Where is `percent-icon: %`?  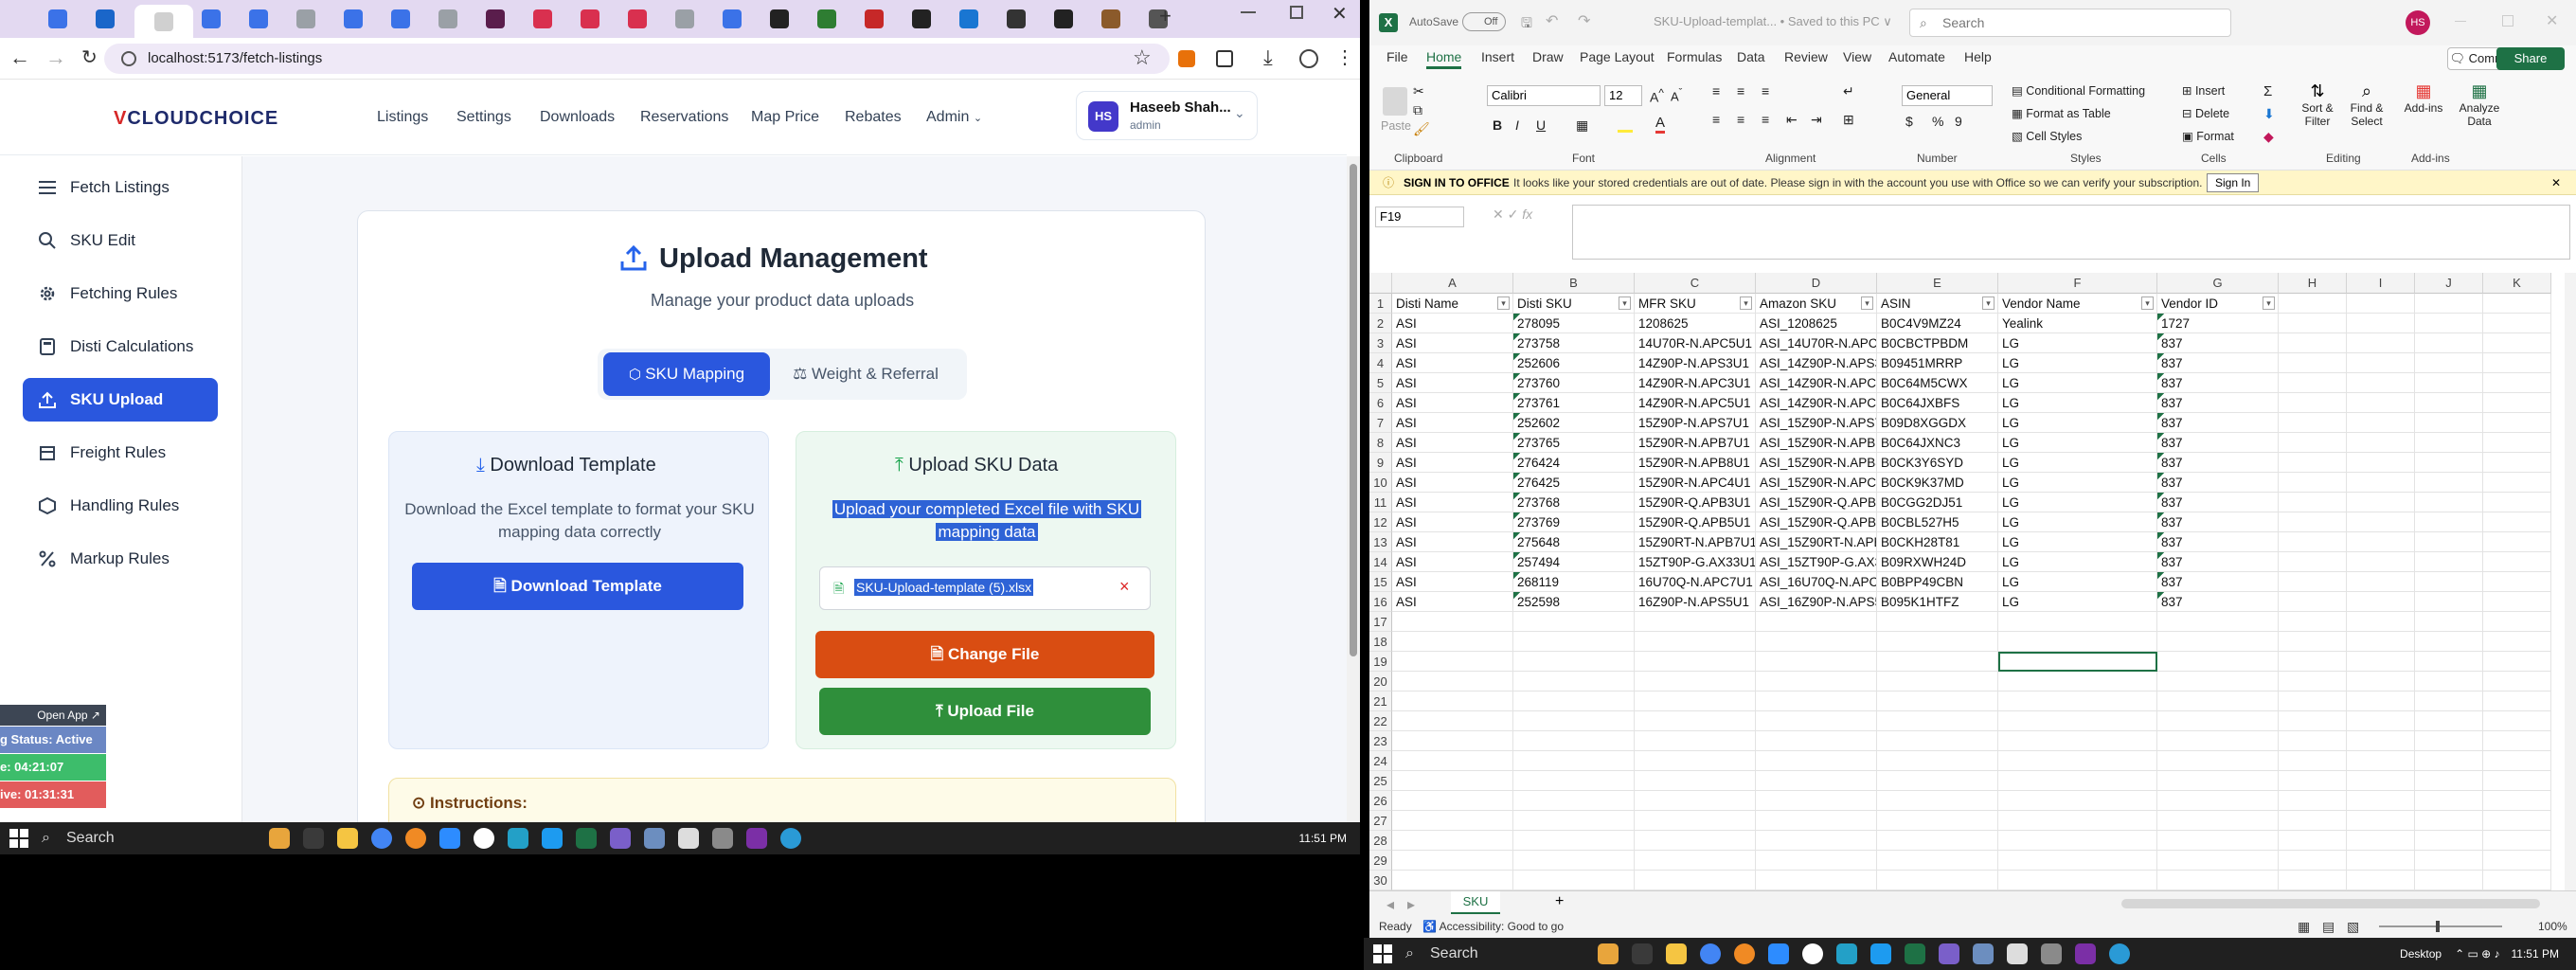
percent-icon: % is located at coordinates (1937, 121).